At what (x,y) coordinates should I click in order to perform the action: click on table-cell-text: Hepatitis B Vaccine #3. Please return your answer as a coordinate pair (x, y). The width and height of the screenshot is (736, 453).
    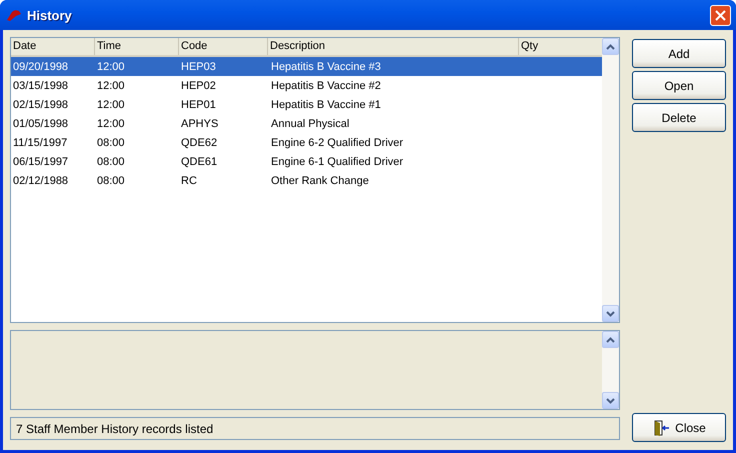
    Looking at the image, I should click on (326, 66).